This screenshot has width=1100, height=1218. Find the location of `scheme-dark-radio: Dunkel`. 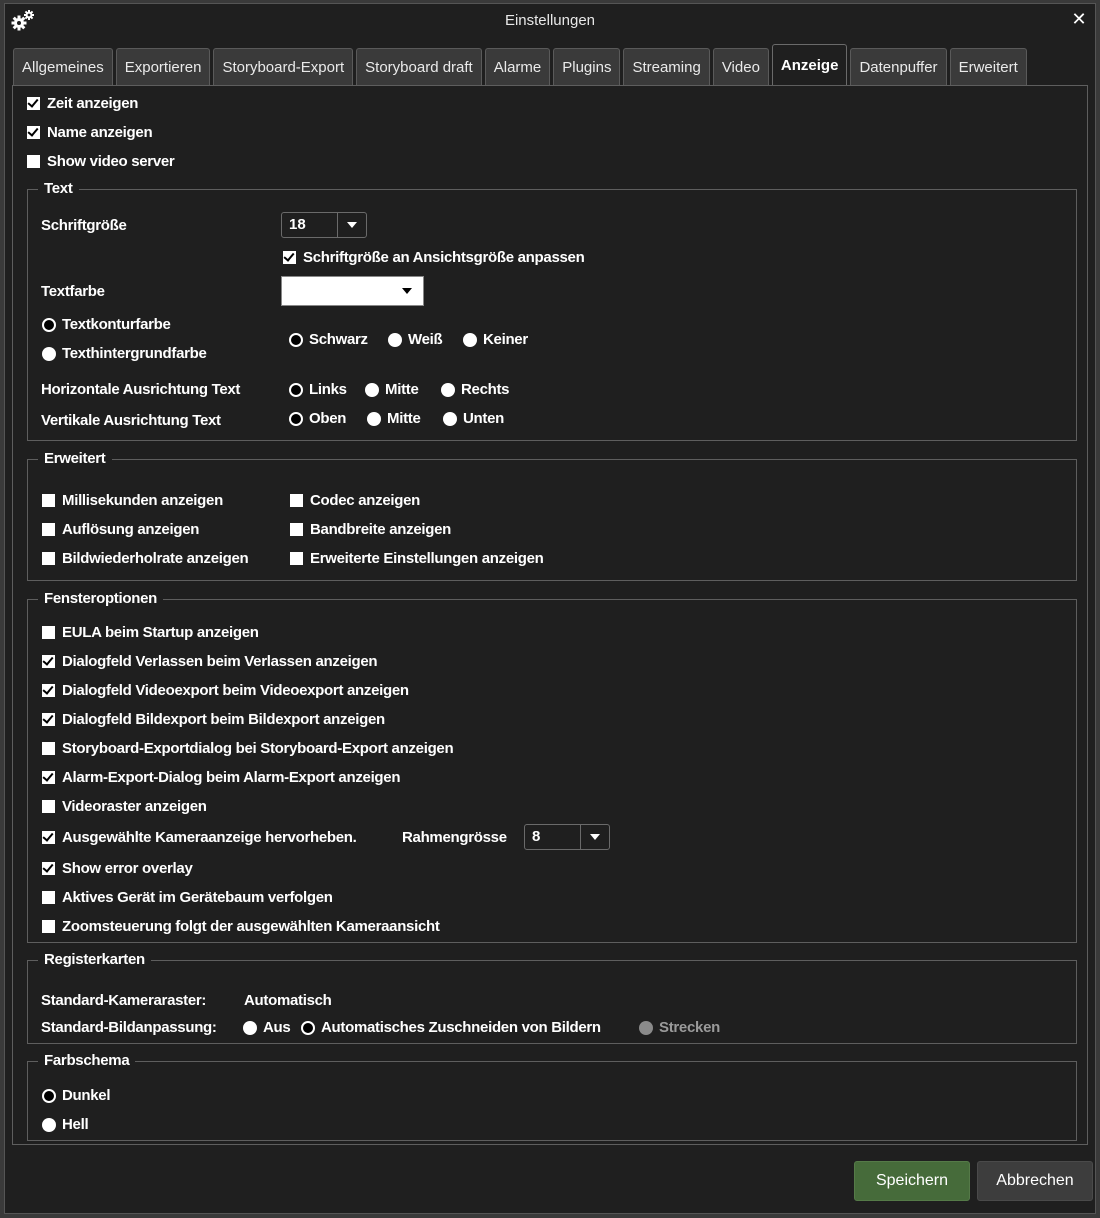

scheme-dark-radio: Dunkel is located at coordinates (76, 1095).